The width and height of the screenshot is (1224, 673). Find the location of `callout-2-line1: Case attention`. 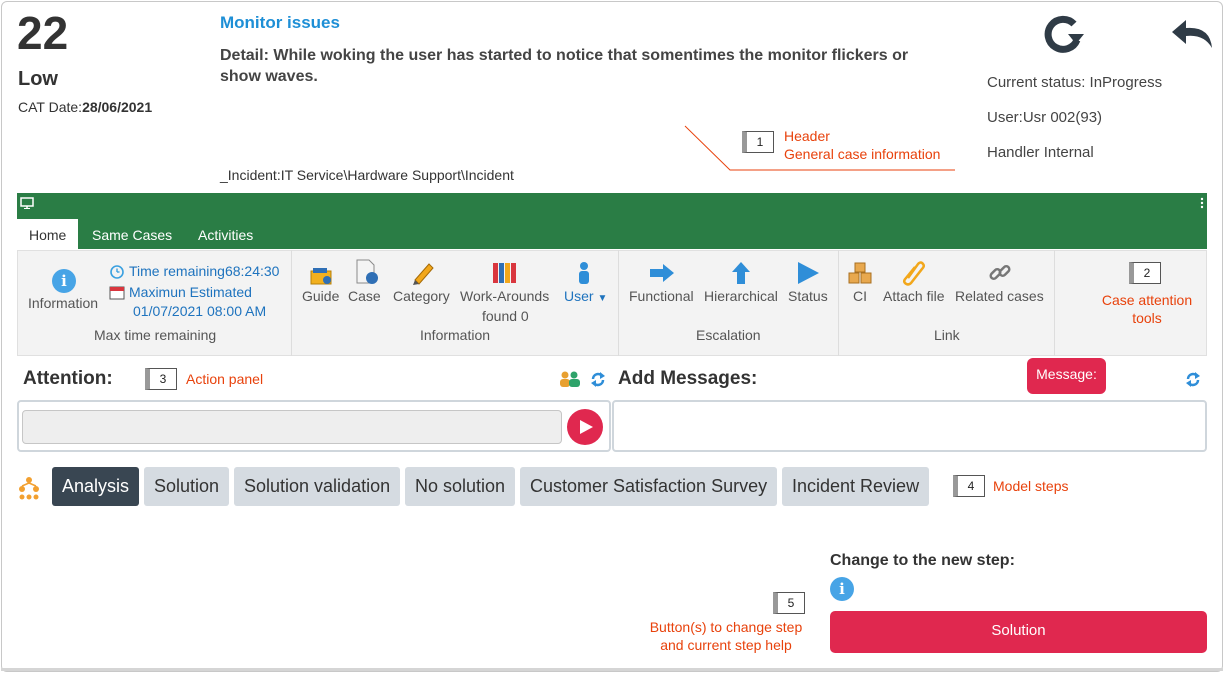

callout-2-line1: Case attention is located at coordinates (1147, 300).